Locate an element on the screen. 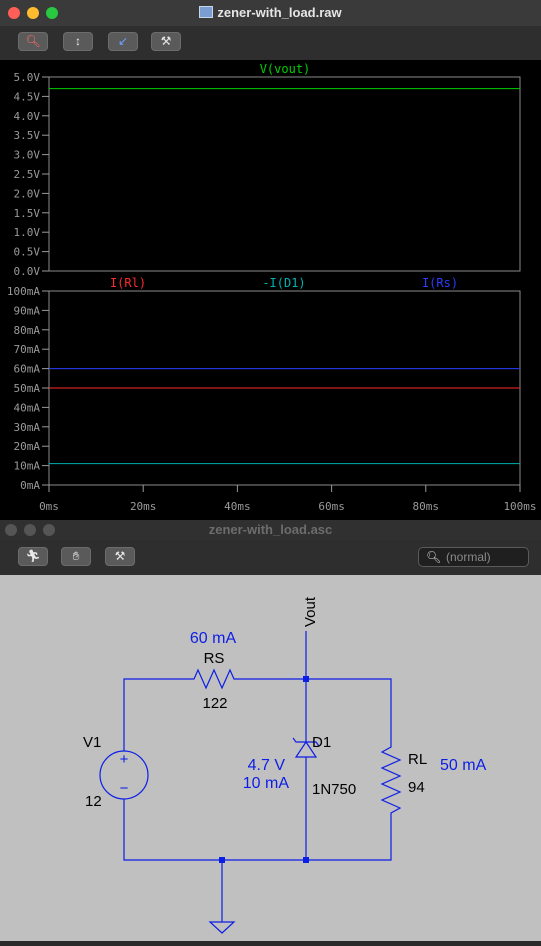  v1-plus-icon: + is located at coordinates (124, 759).